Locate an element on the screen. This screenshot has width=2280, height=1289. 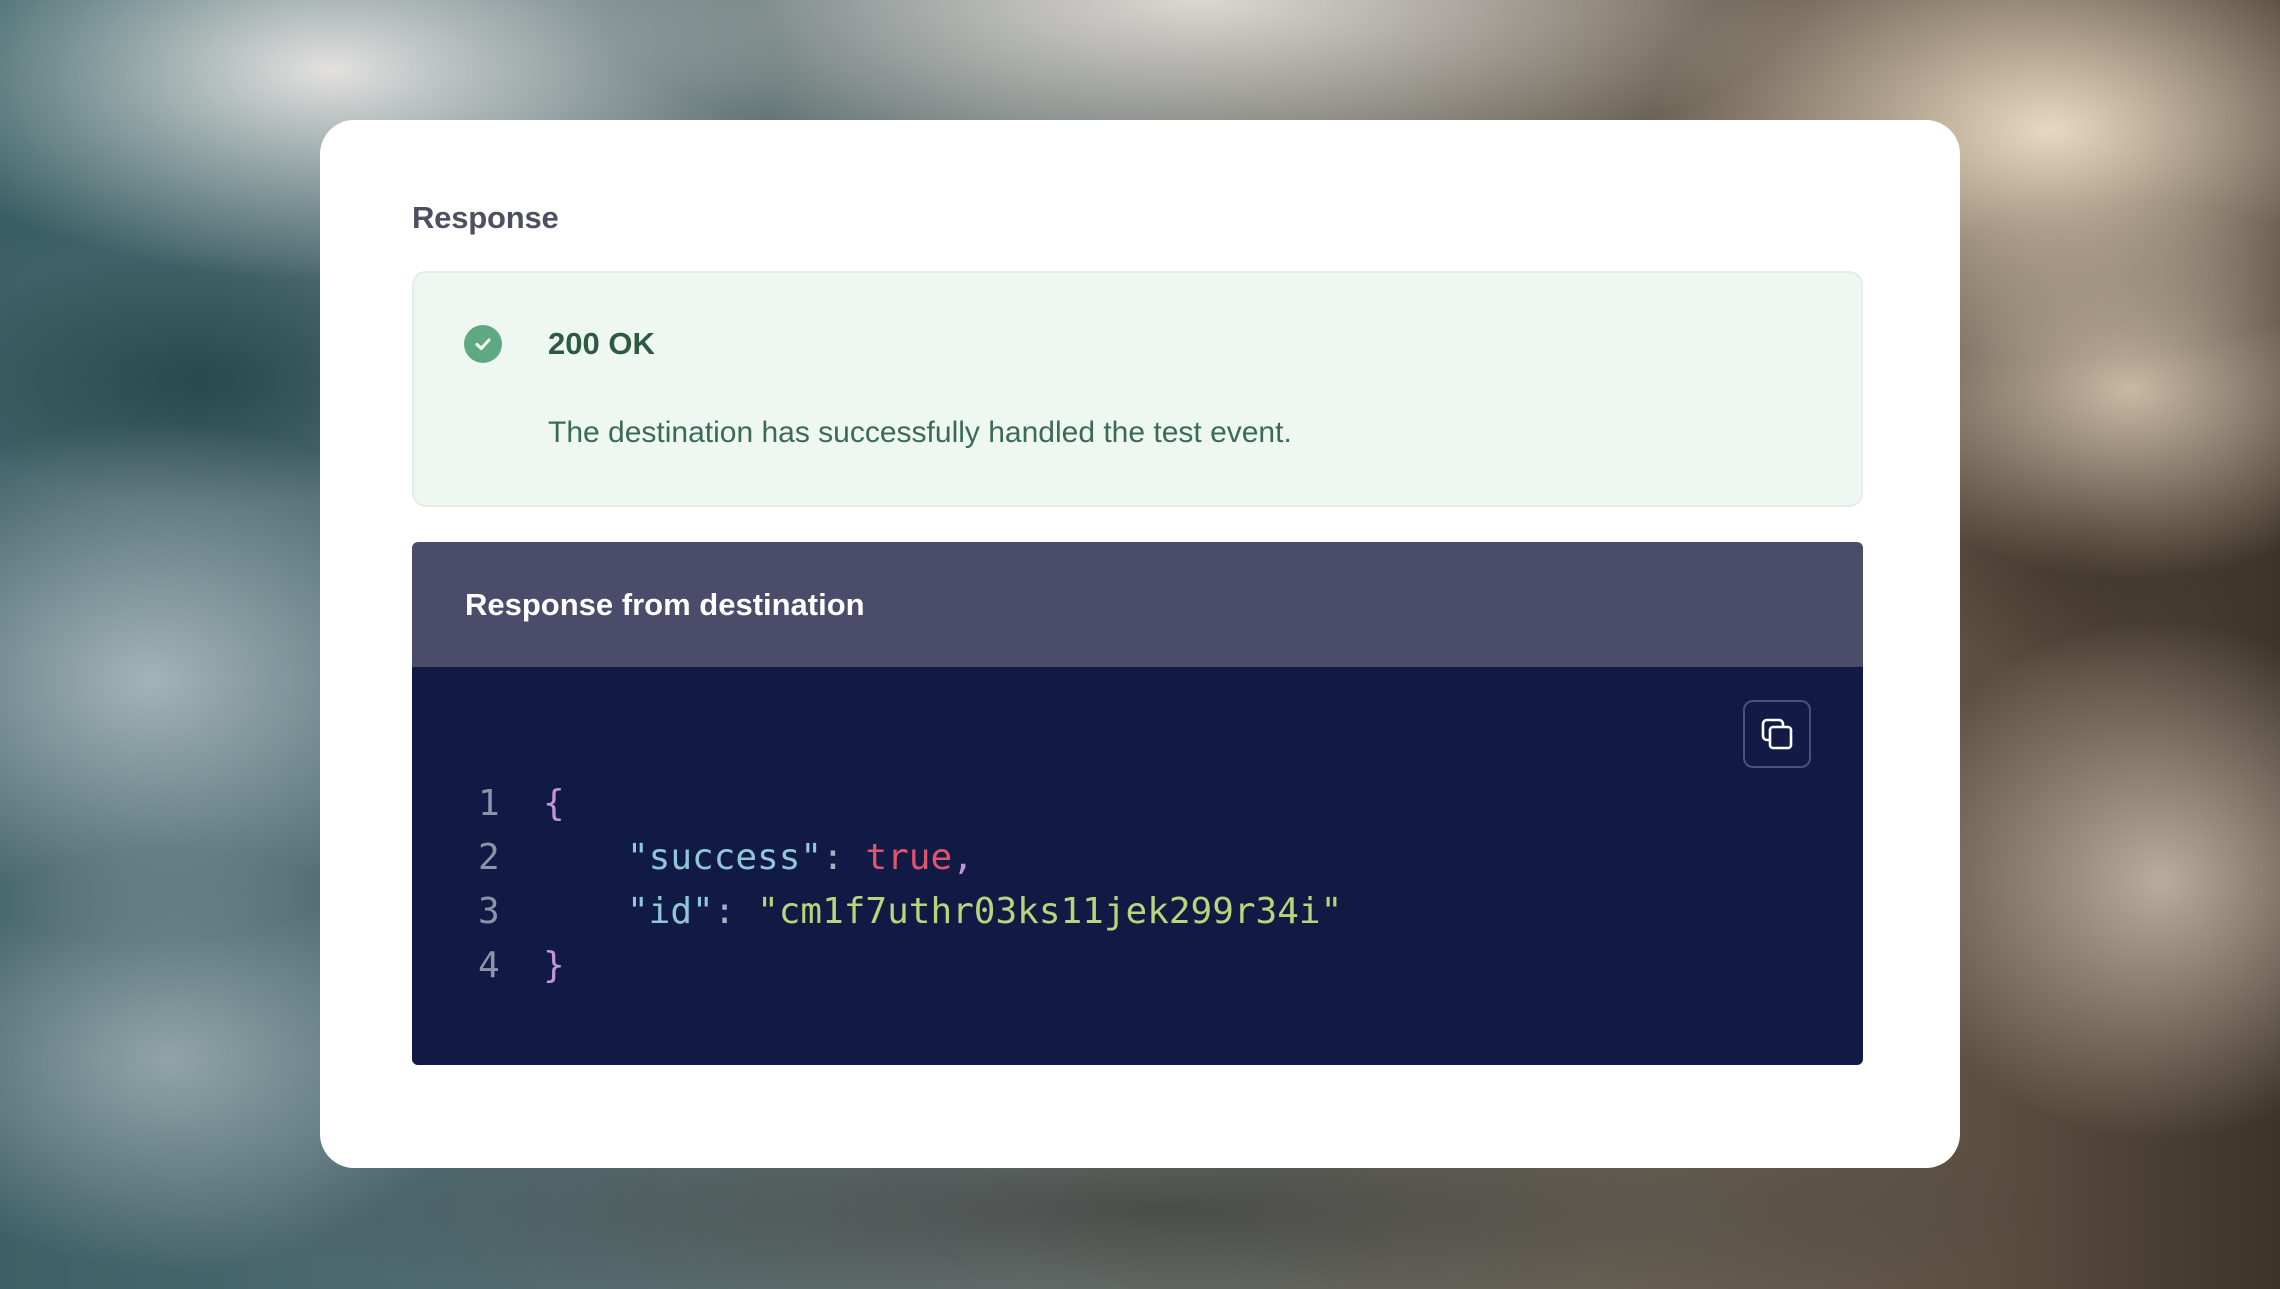
code-line: 2 "success" : true , is located at coordinates (1170, 858).